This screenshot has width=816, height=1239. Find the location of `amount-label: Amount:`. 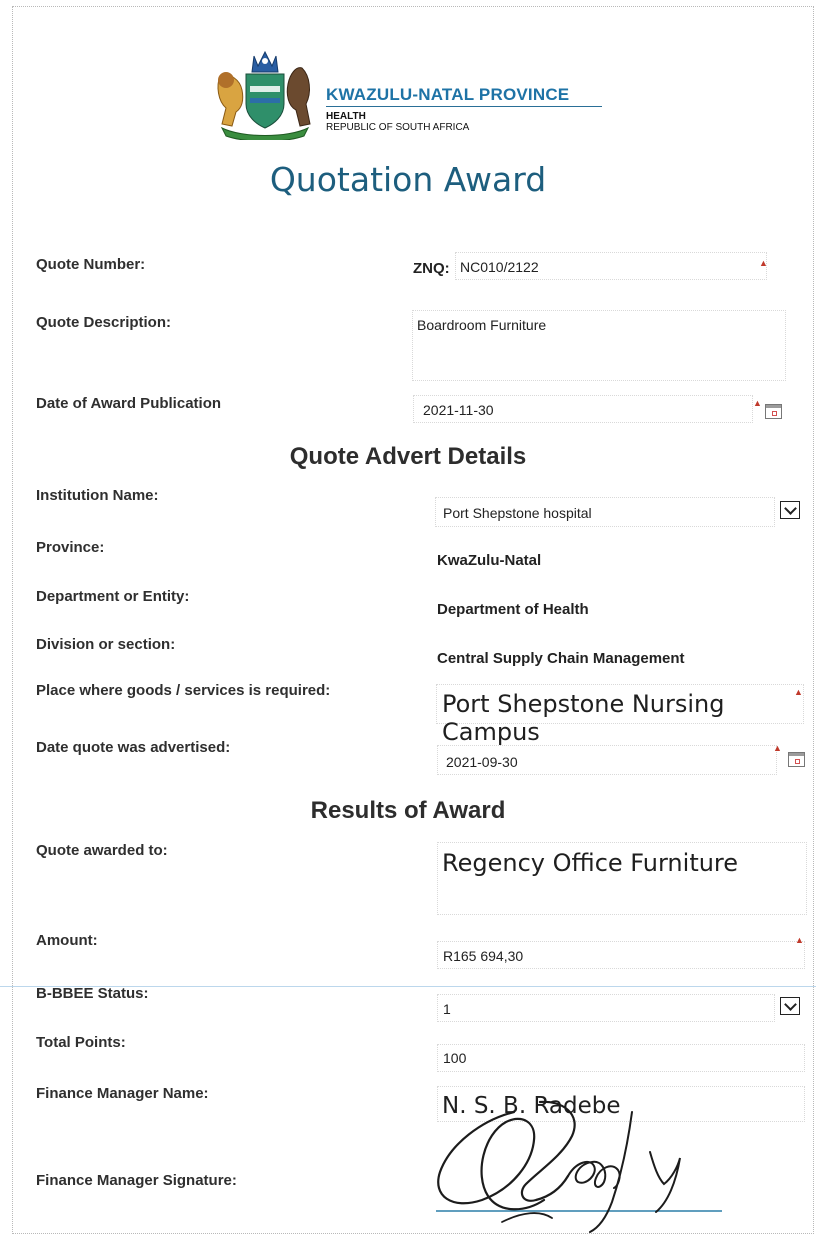

amount-label: Amount: is located at coordinates (67, 940).